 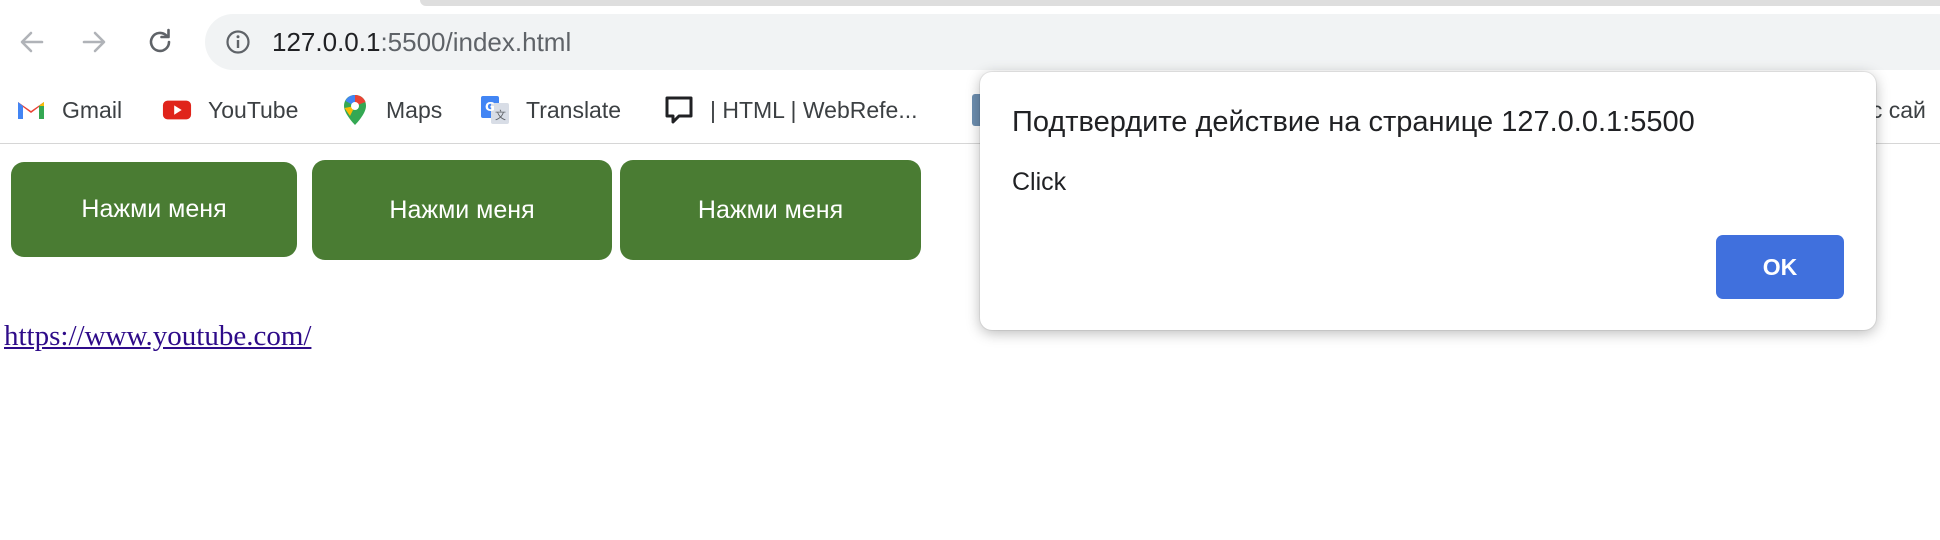 What do you see at coordinates (177, 110) in the screenshot?
I see `youtube-icon` at bounding box center [177, 110].